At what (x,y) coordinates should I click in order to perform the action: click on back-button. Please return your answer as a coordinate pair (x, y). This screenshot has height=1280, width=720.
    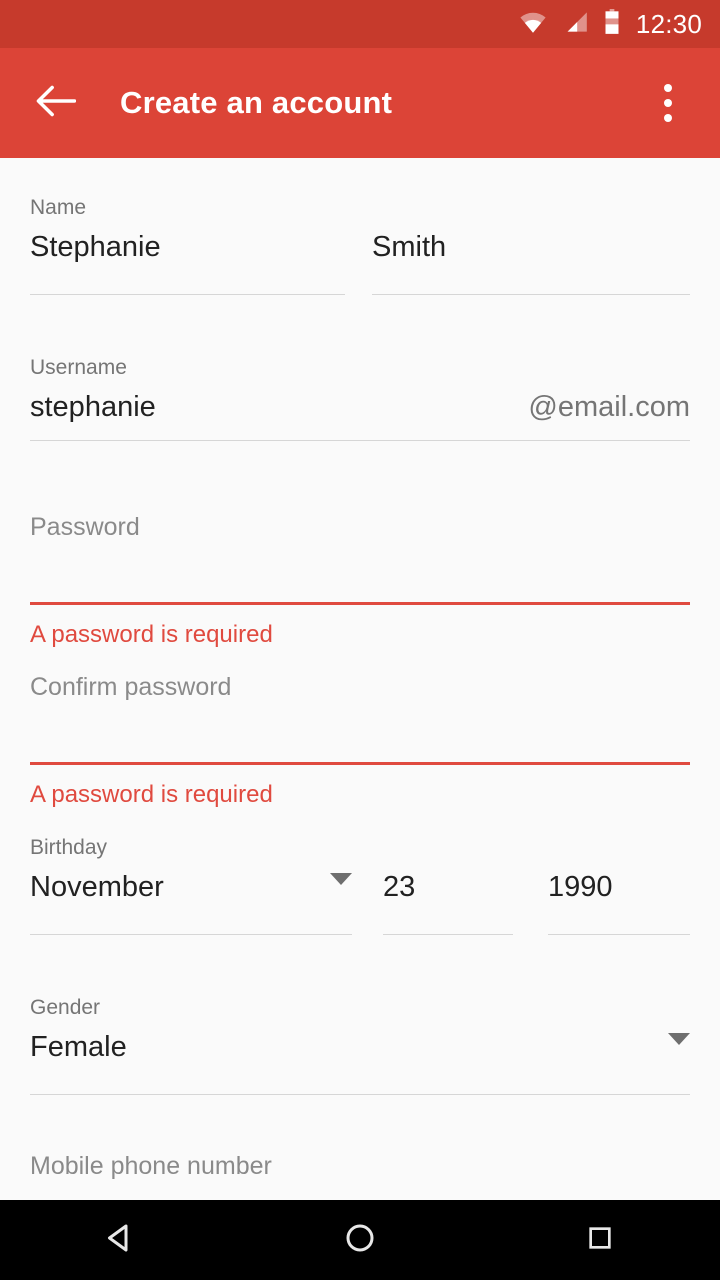
    Looking at the image, I should click on (56, 103).